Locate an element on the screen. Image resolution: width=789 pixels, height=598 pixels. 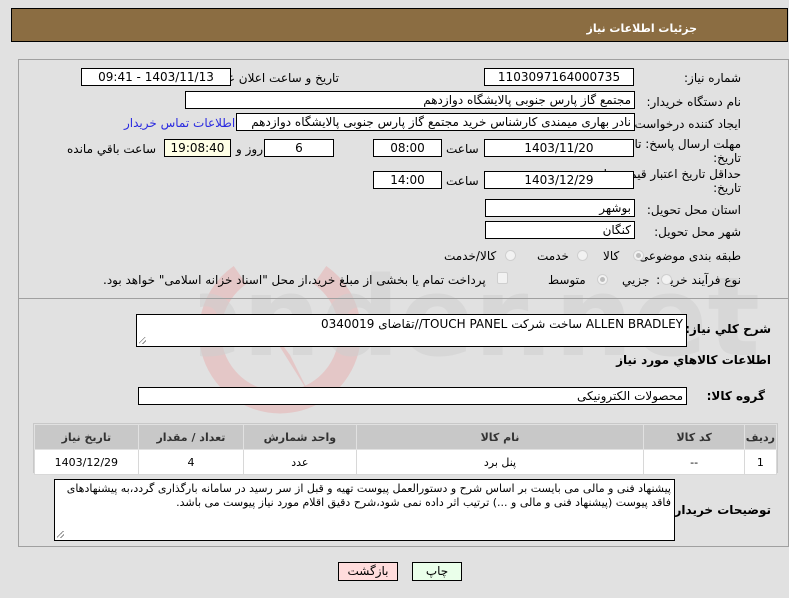
delivery-city-label: شهر محل تحویل: is located at coordinates (697, 232).